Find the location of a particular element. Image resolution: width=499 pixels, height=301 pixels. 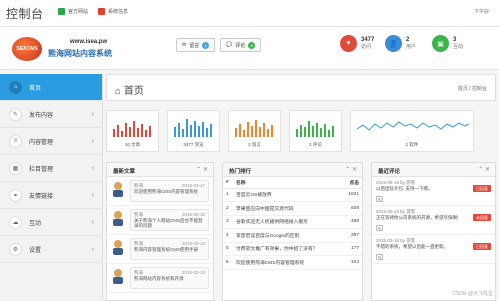

list-item: 熊海 2015-03-15 熊海网站内容系统和开源 is located at coordinates (160, 278).